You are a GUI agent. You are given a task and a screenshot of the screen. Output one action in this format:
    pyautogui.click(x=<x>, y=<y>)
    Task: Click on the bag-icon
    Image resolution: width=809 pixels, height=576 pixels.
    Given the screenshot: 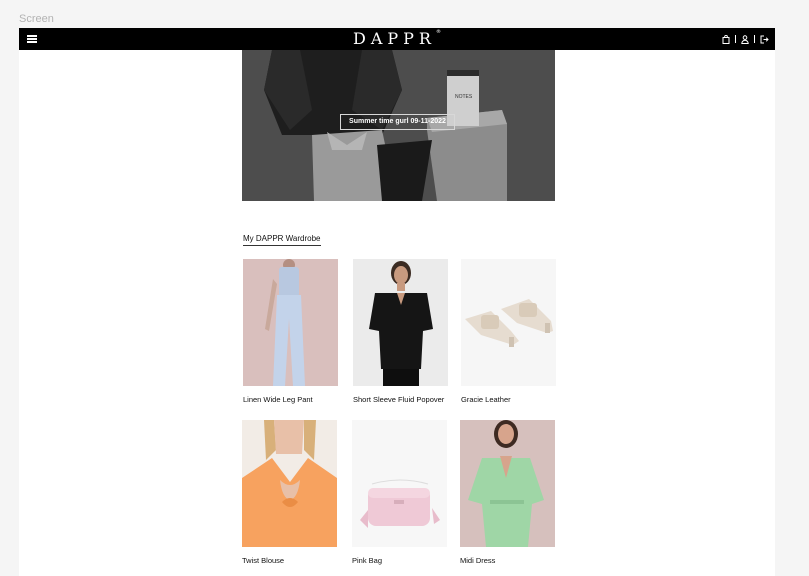 What is the action you would take?
    pyautogui.click(x=726, y=39)
    